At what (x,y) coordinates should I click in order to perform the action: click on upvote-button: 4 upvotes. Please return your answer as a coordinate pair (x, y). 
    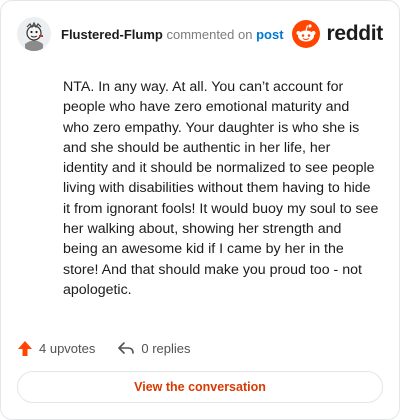
    Looking at the image, I should click on (56, 348).